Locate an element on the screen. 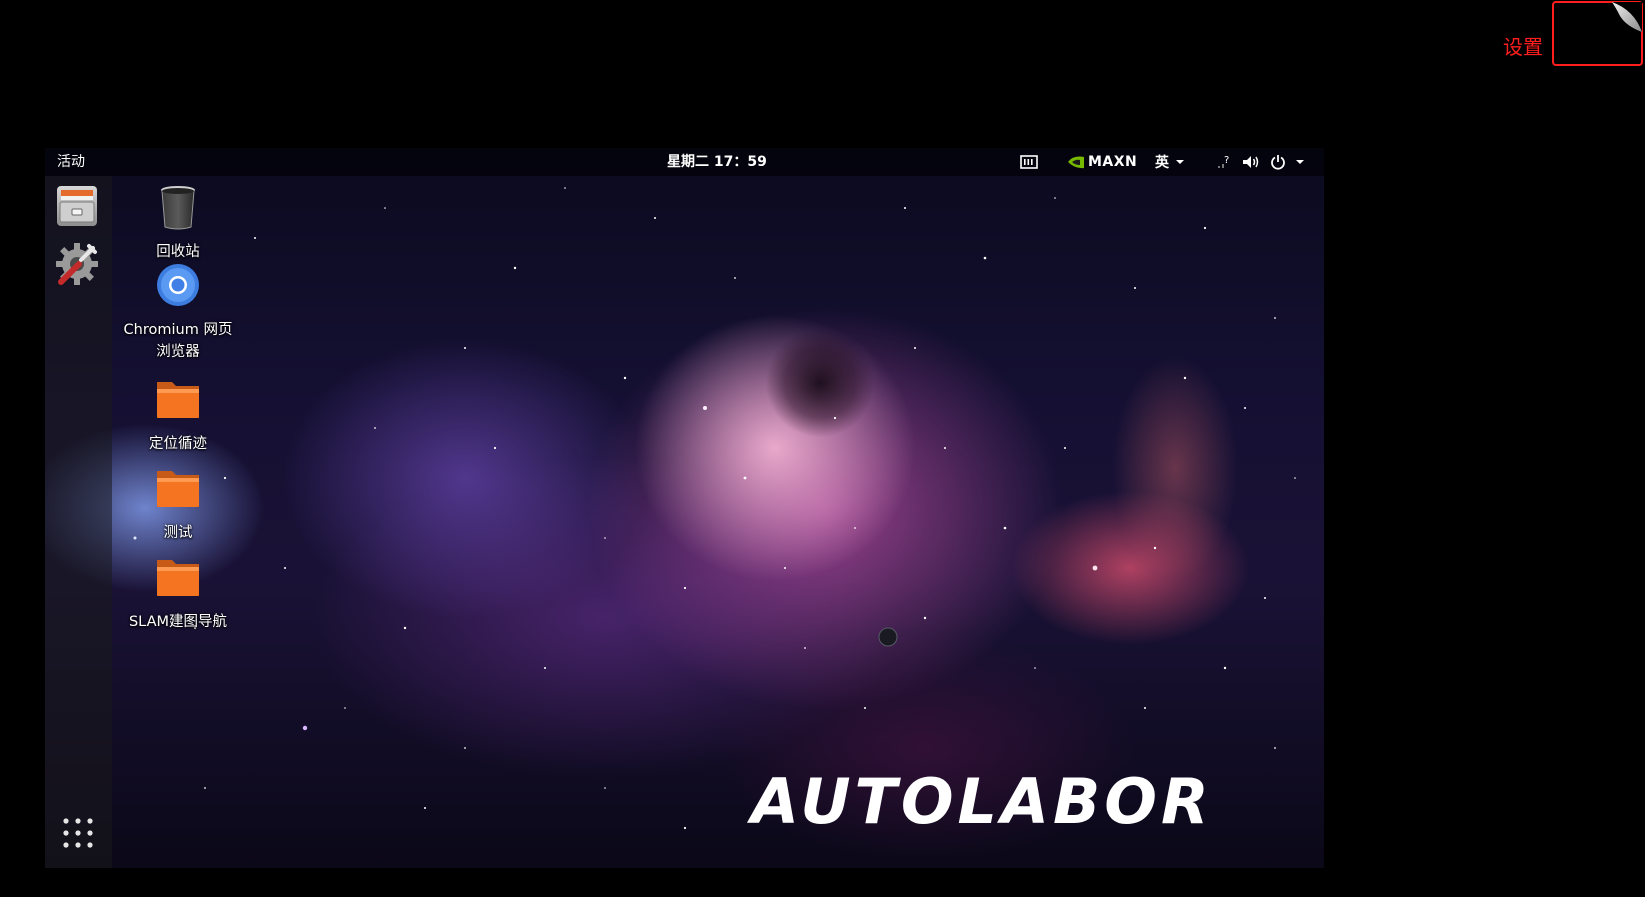  clock-button: 星期二 17：59 is located at coordinates (717, 162).